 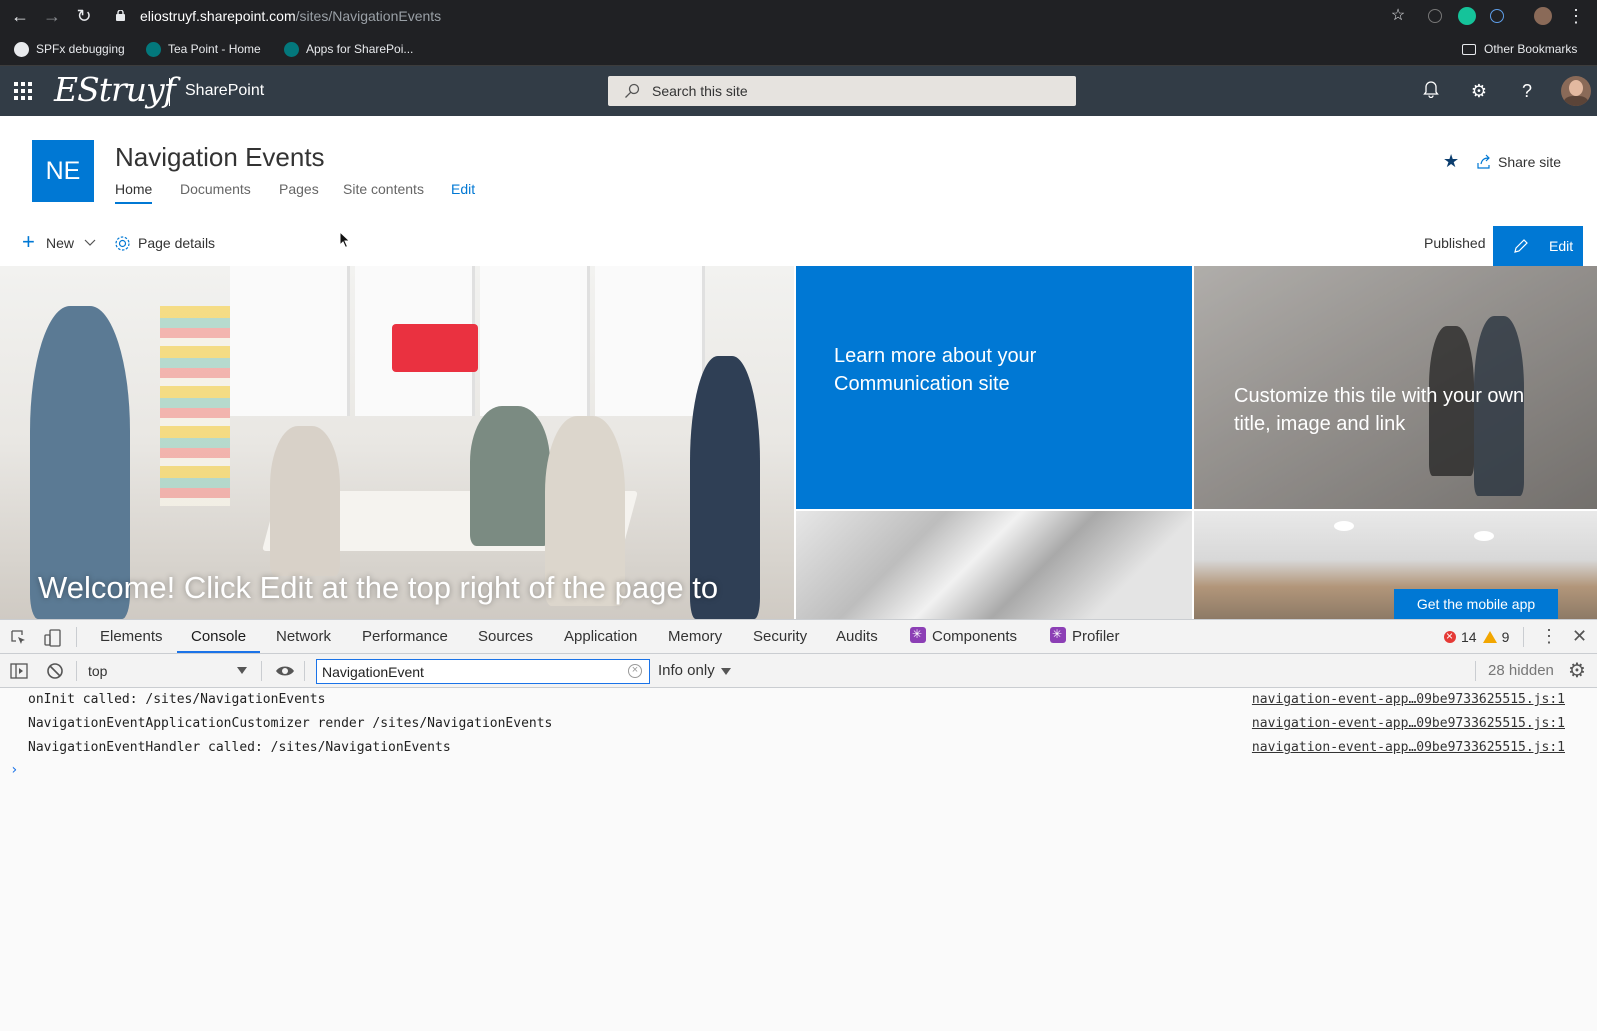 I want to click on nav-site-contents: Site contents, so click(x=383, y=189).